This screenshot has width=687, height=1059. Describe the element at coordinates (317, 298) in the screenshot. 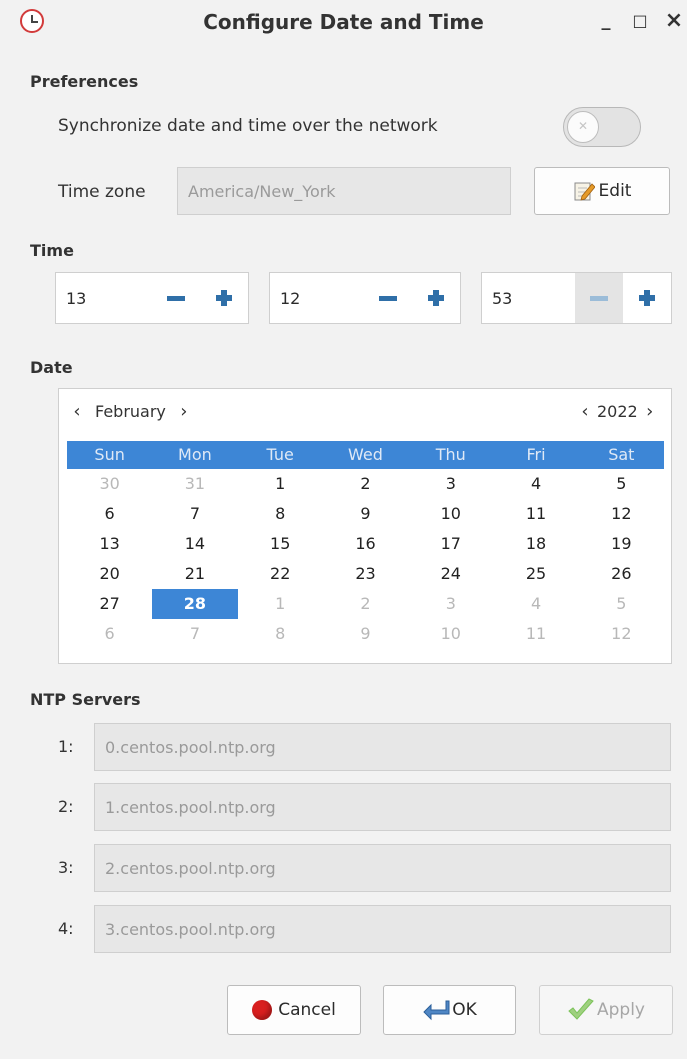

I see `minutes-value: 12` at that location.